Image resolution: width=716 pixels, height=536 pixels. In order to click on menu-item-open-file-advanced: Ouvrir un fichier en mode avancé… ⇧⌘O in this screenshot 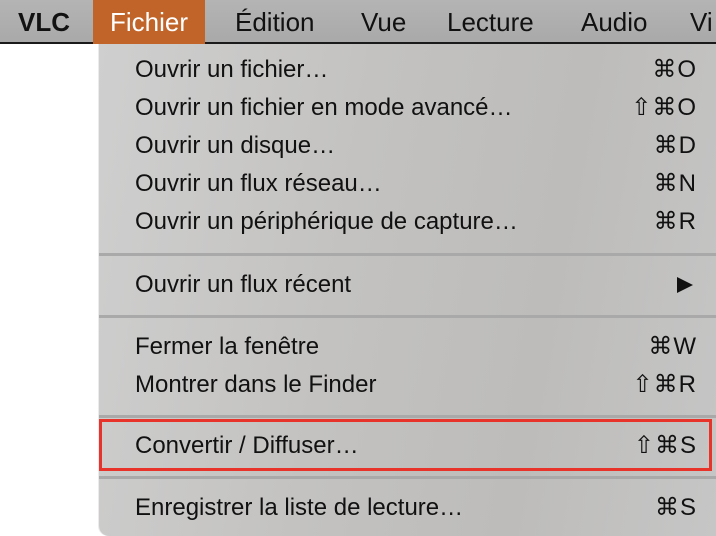, I will do `click(407, 108)`.